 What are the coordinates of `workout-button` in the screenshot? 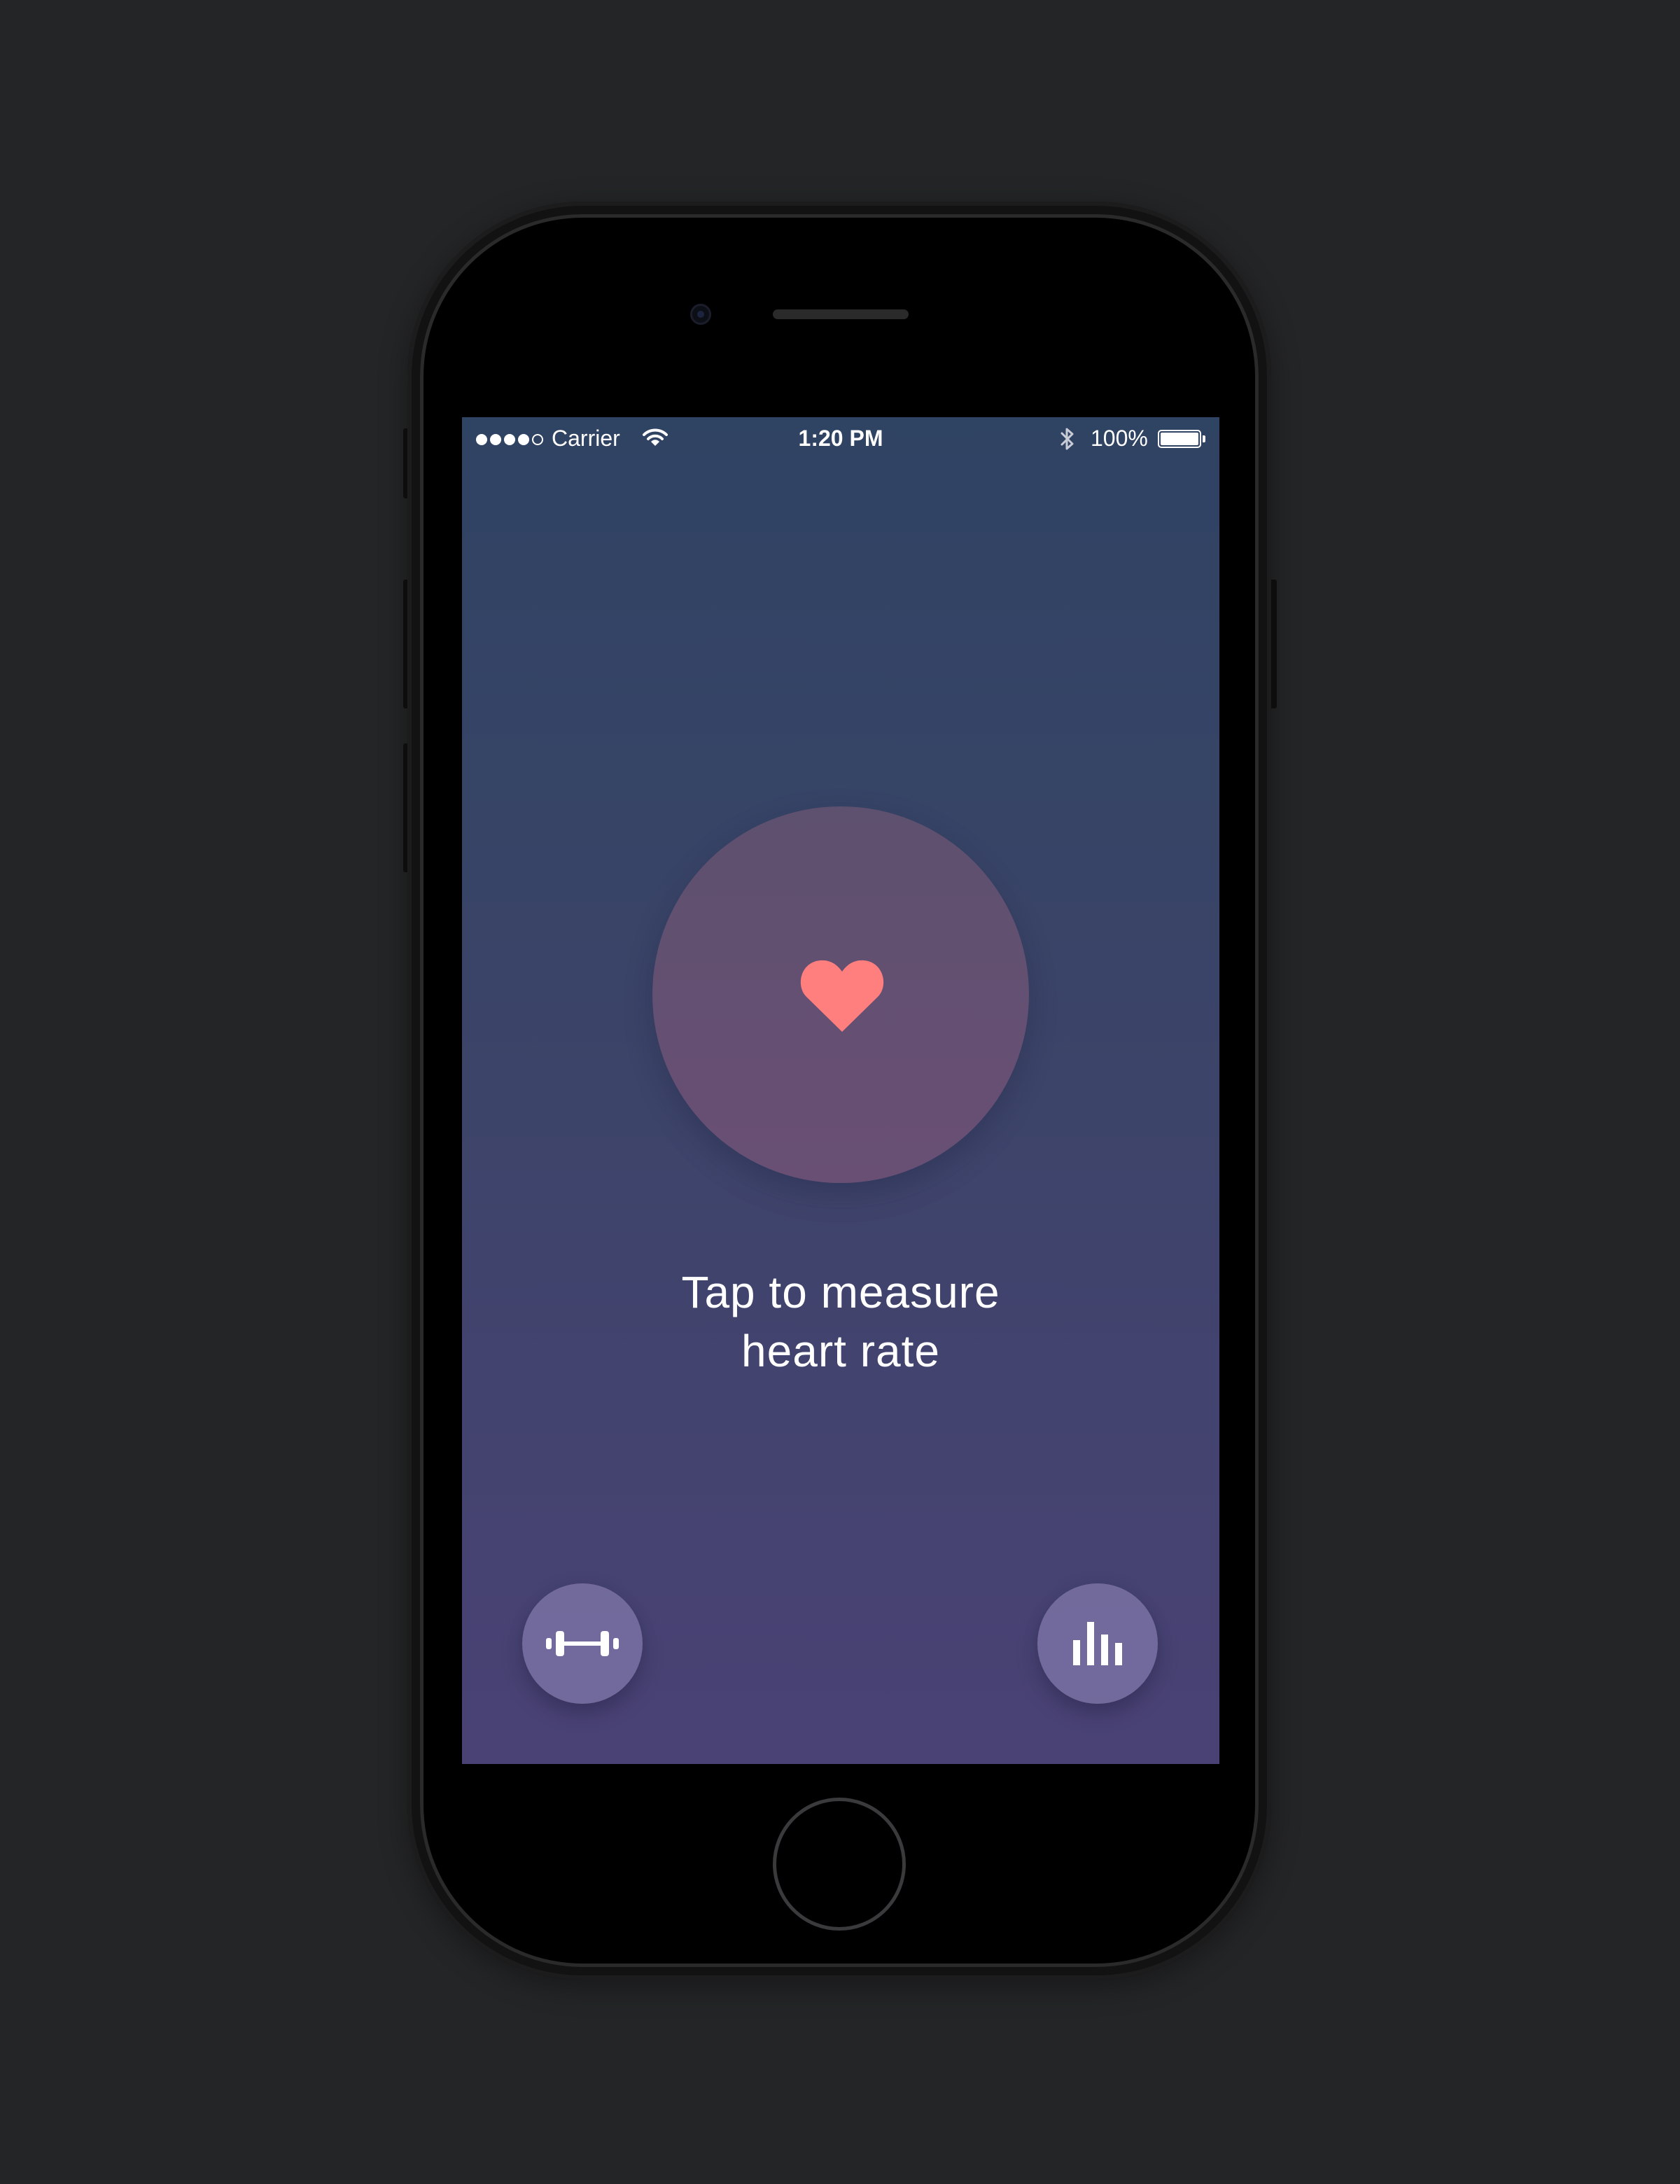 It's located at (582, 1643).